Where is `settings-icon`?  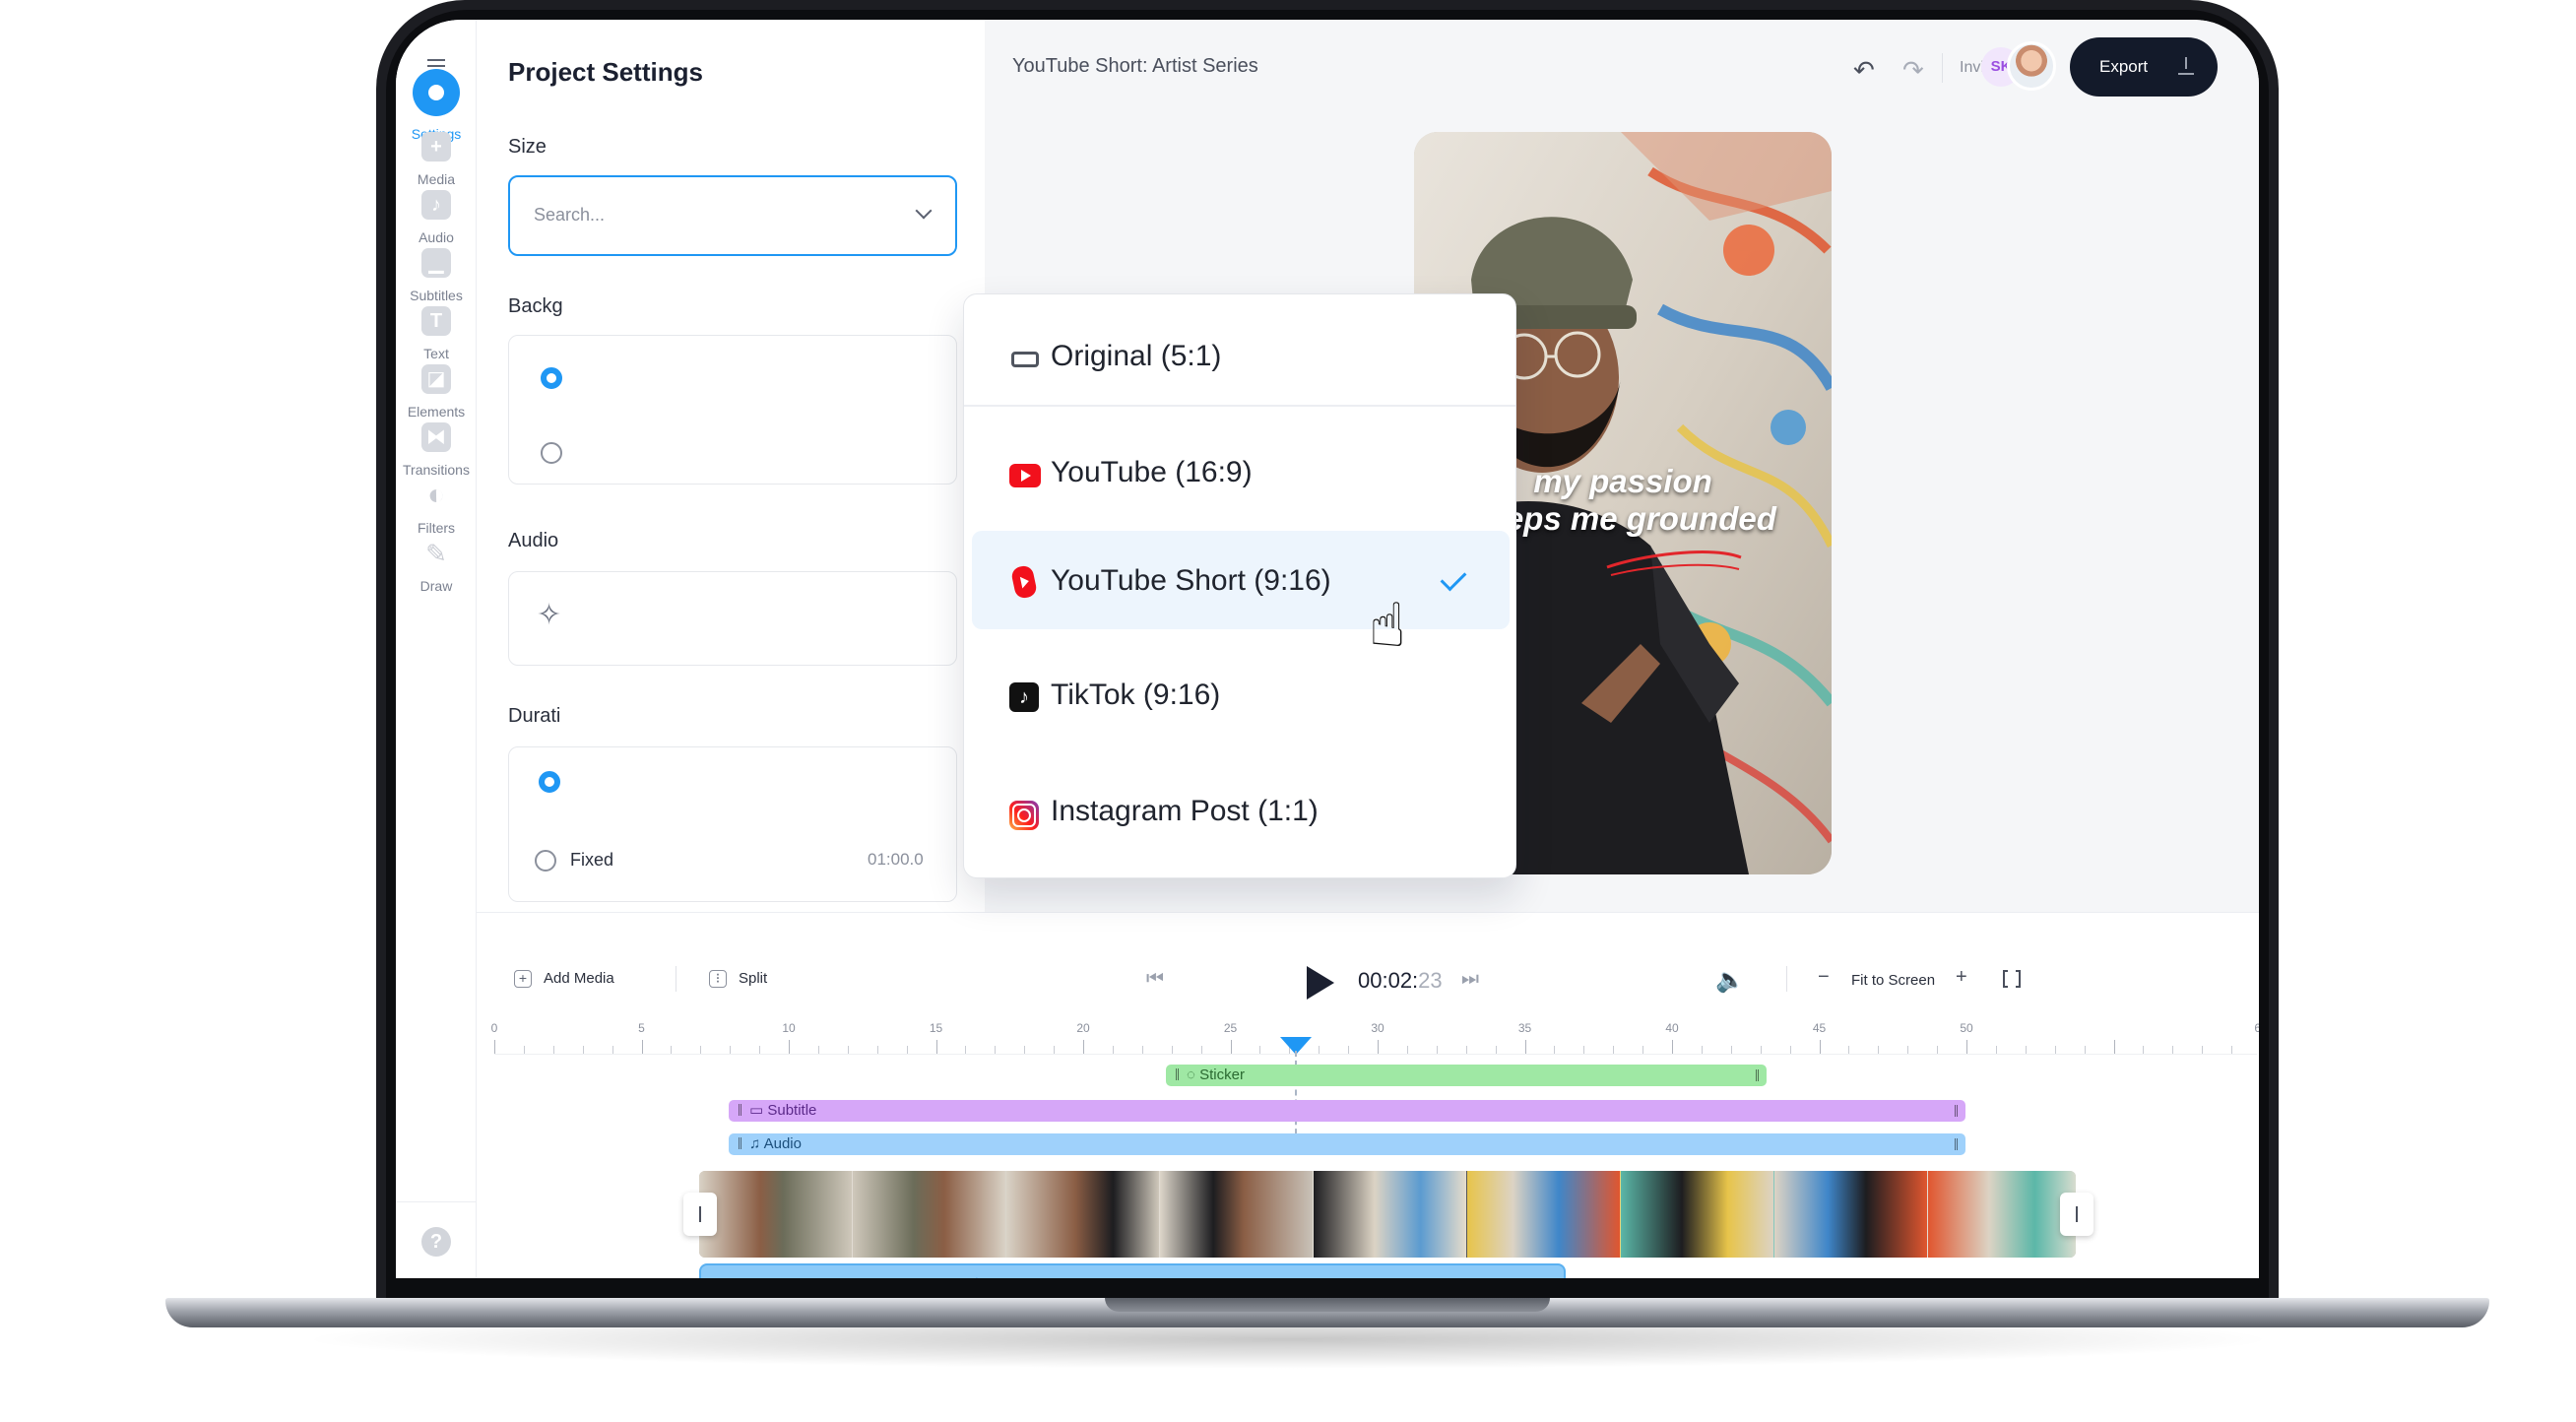
settings-icon is located at coordinates (436, 92).